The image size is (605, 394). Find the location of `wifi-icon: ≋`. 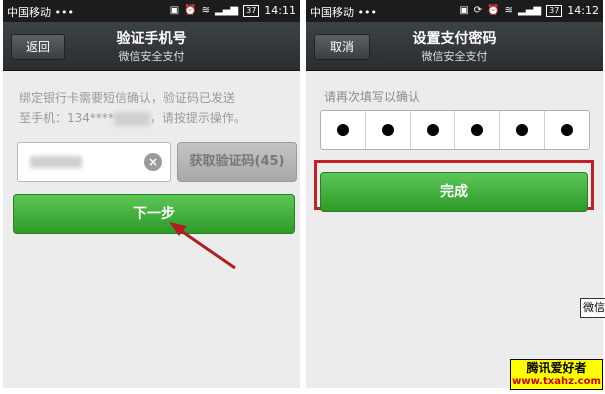

wifi-icon: ≋ is located at coordinates (509, 10).